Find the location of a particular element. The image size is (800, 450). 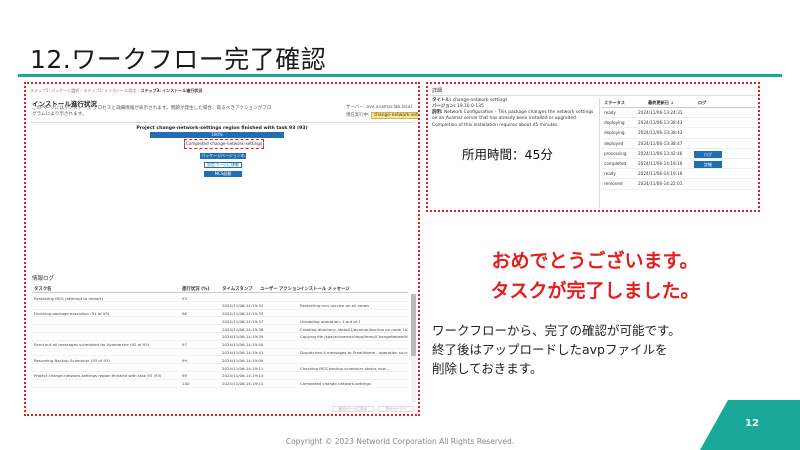

detail-title-label: タイトル: is located at coordinates (442, 100).